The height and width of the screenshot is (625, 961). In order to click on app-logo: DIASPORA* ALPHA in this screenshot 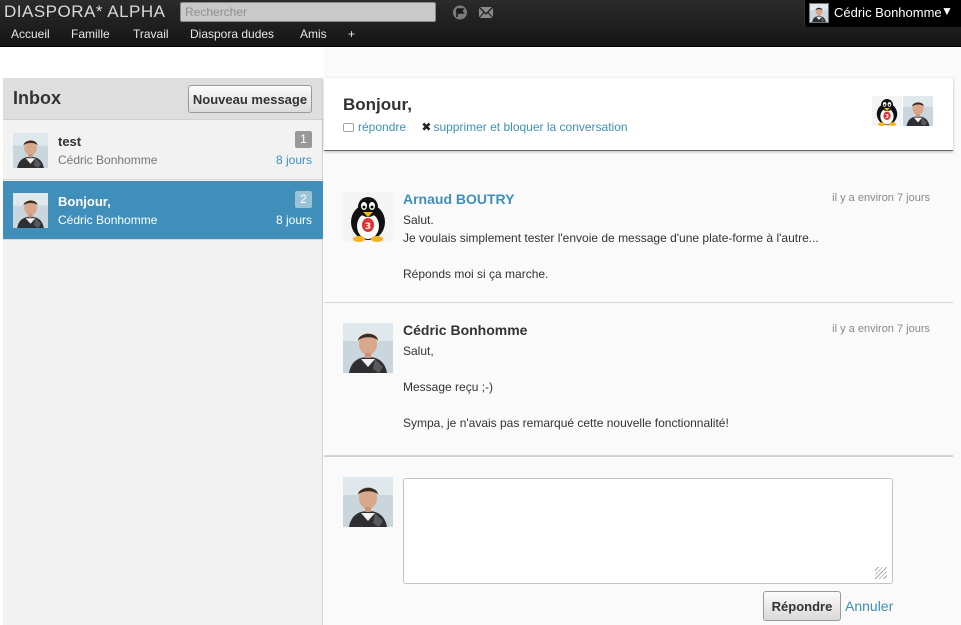, I will do `click(85, 12)`.